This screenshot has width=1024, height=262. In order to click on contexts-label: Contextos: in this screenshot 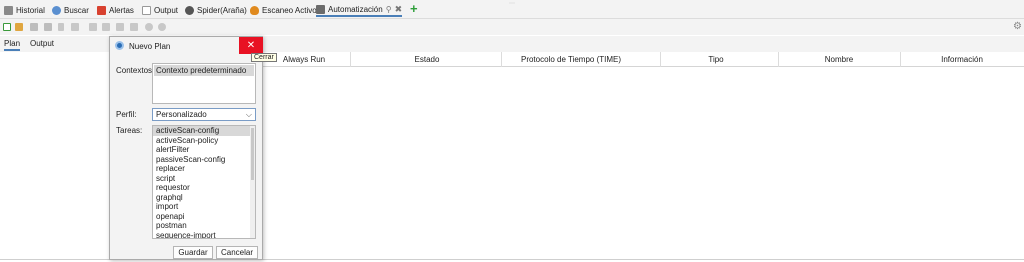, I will do `click(135, 70)`.